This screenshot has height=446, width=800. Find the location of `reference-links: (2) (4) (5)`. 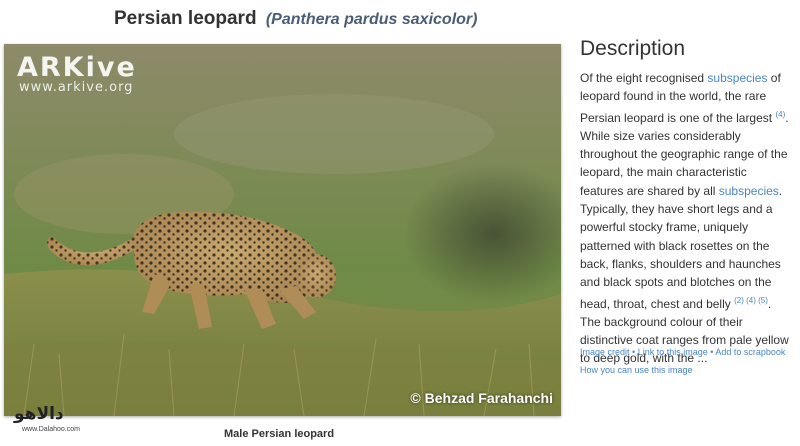

reference-links: (2) (4) (5) is located at coordinates (751, 300).